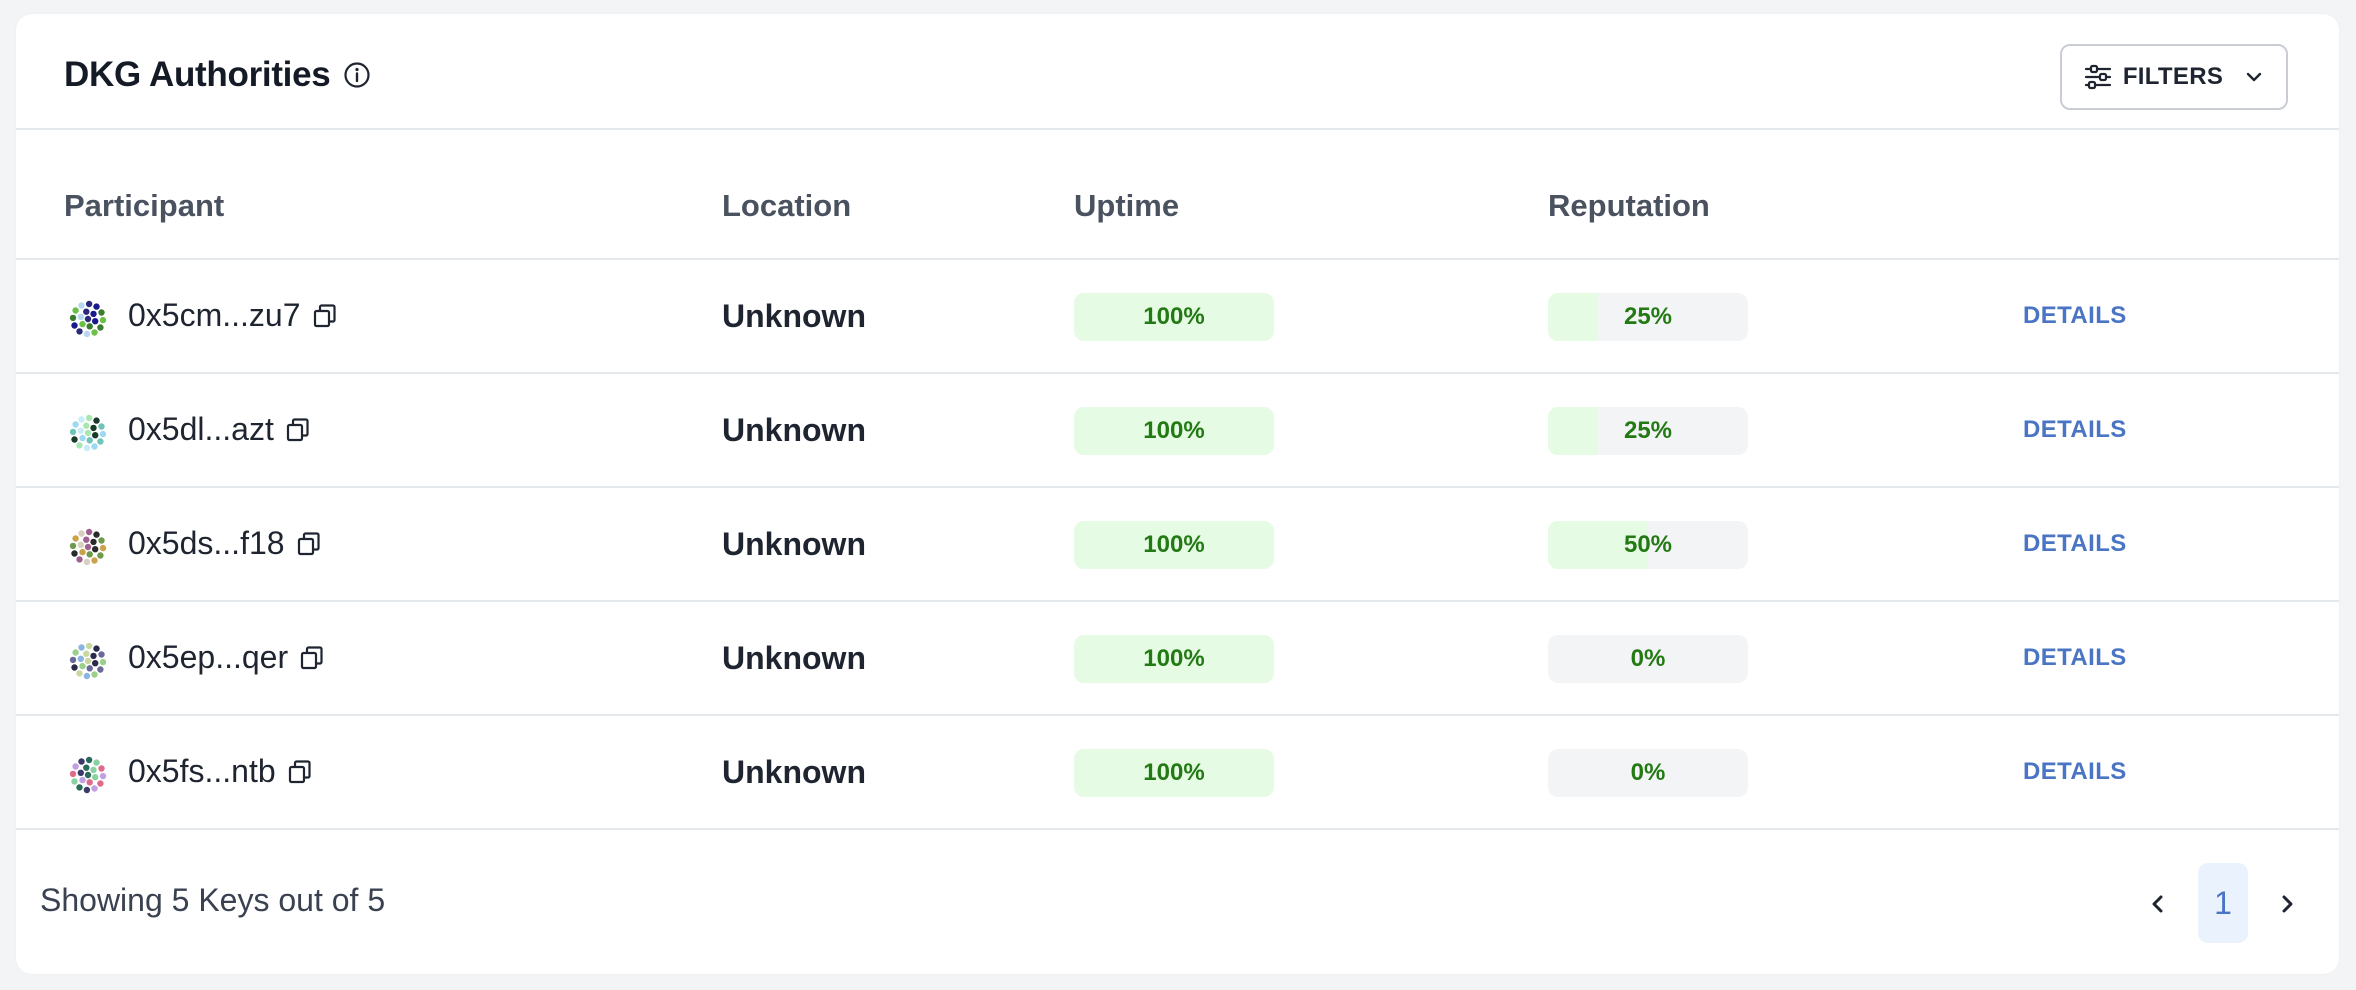 The height and width of the screenshot is (990, 2356). I want to click on participant-address-text: 0x5ep...qer, so click(208, 657).